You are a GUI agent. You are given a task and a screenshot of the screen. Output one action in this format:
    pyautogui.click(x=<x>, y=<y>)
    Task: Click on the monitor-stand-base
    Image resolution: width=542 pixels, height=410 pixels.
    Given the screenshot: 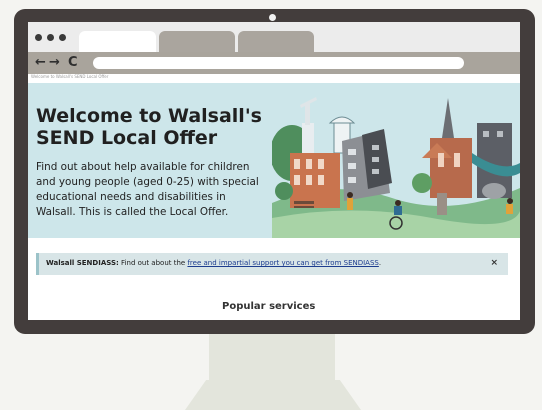 What is the action you would take?
    pyautogui.click(x=273, y=395)
    